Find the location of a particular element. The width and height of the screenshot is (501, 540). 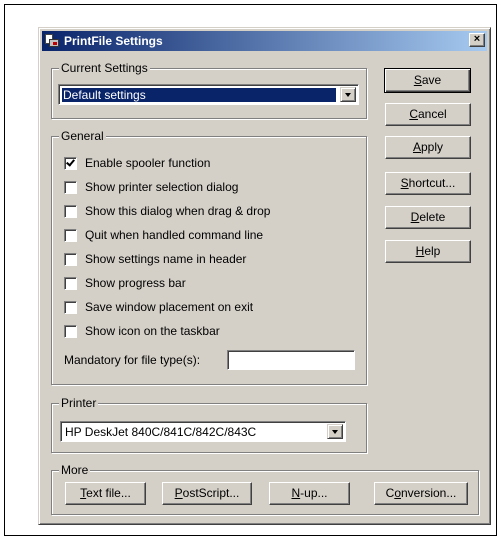

button-label: elp is located at coordinates (432, 251).